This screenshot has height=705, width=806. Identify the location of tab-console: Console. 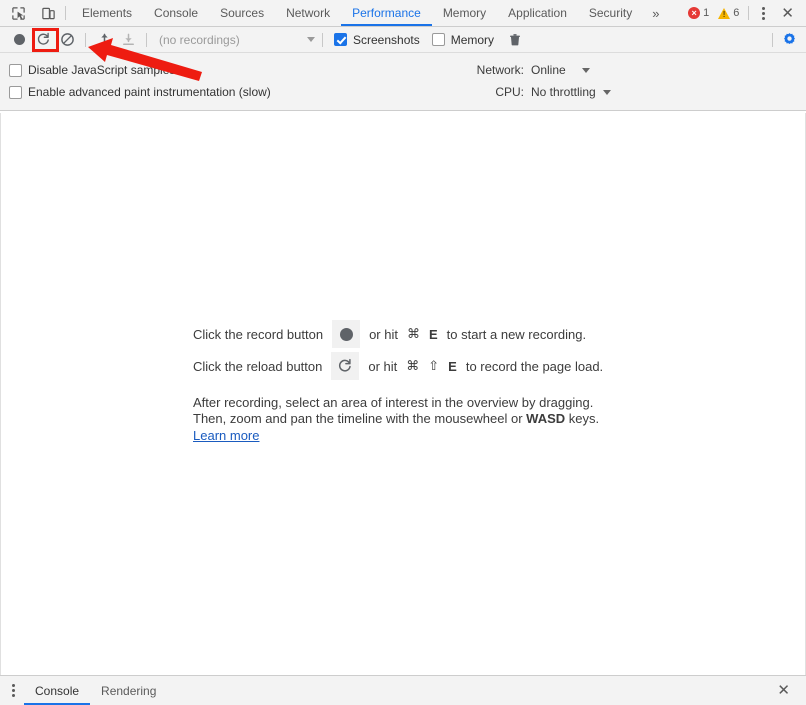
(176, 13).